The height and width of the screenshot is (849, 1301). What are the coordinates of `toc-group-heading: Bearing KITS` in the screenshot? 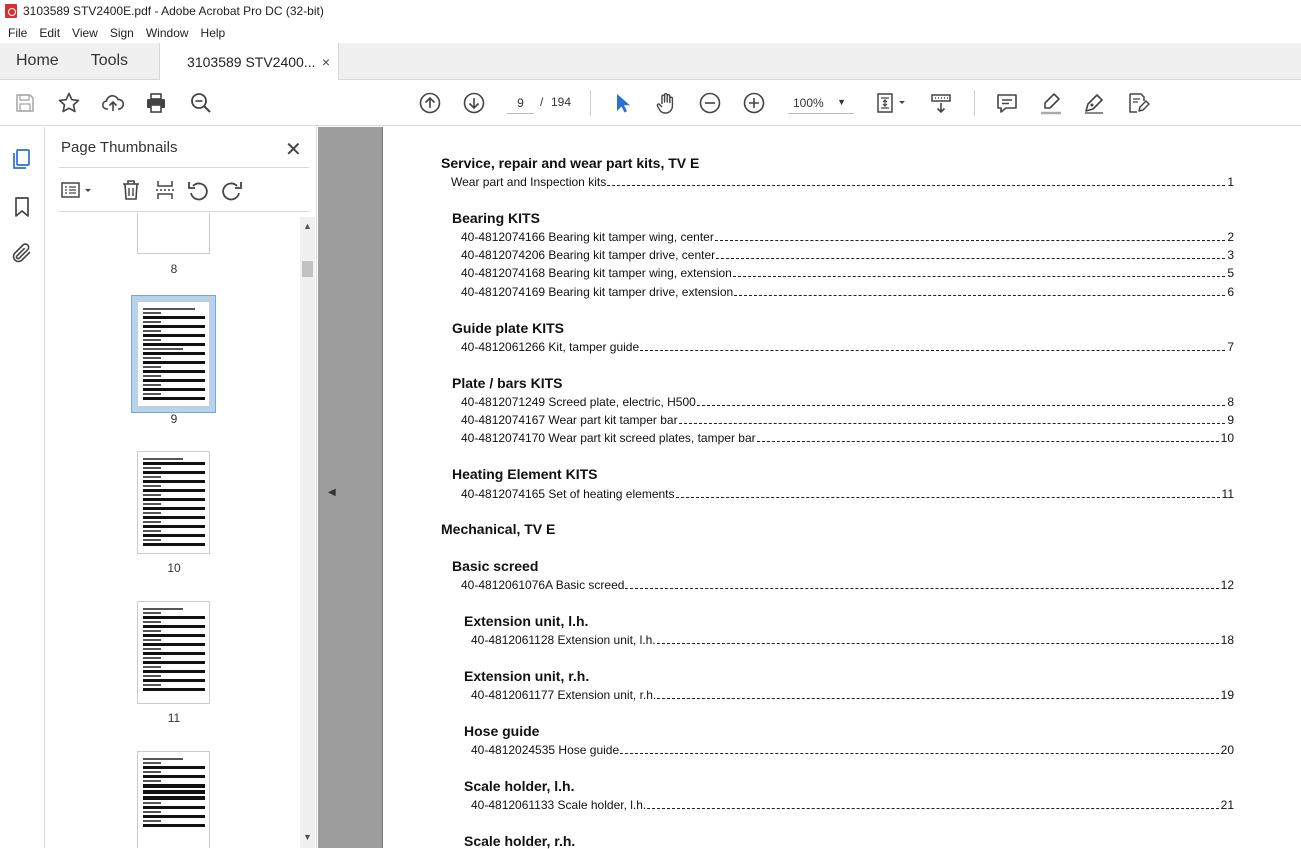 It's located at (496, 218).